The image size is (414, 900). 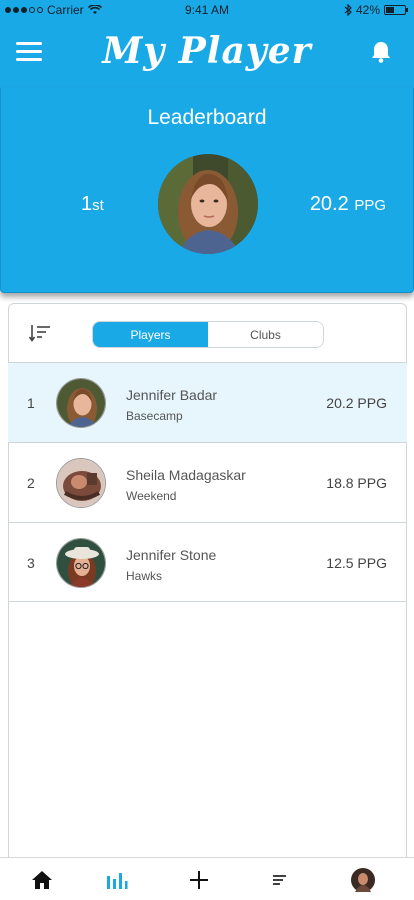 What do you see at coordinates (31, 483) in the screenshot?
I see `row-rank: 2` at bounding box center [31, 483].